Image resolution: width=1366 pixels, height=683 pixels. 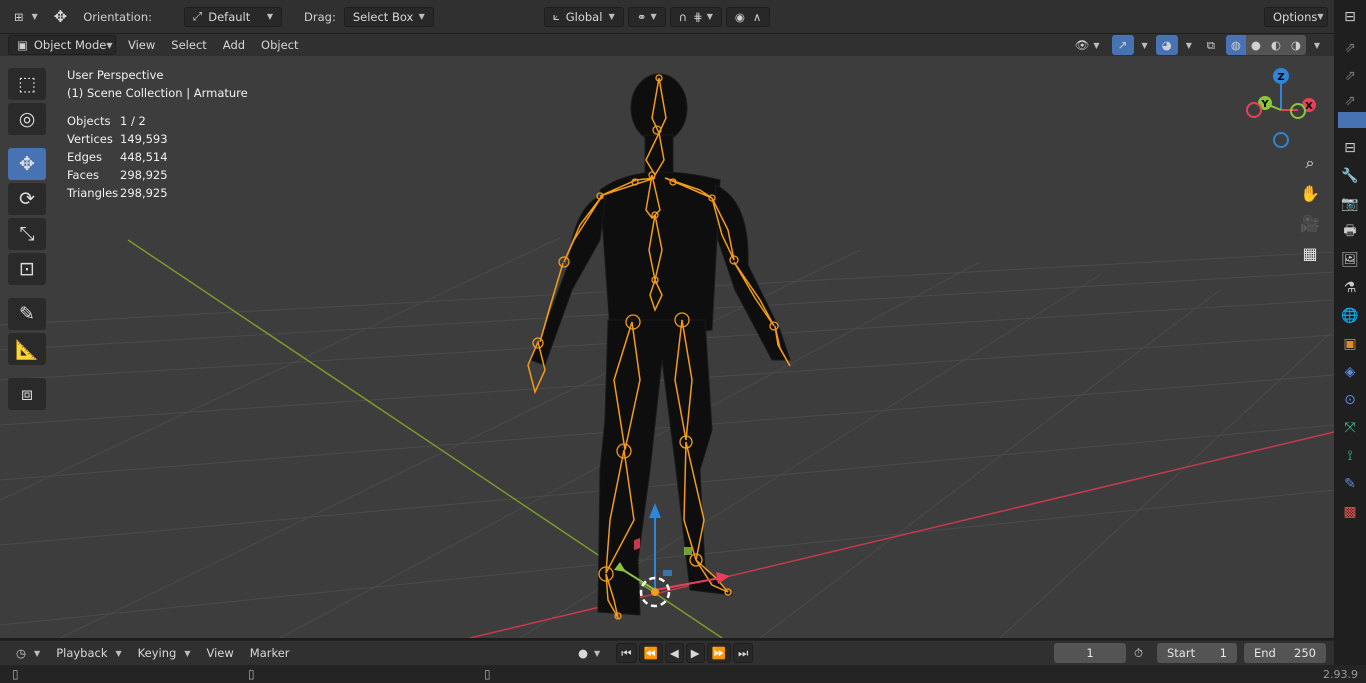 What do you see at coordinates (1235, 45) in the screenshot?
I see `shading-wireframe: ◍` at bounding box center [1235, 45].